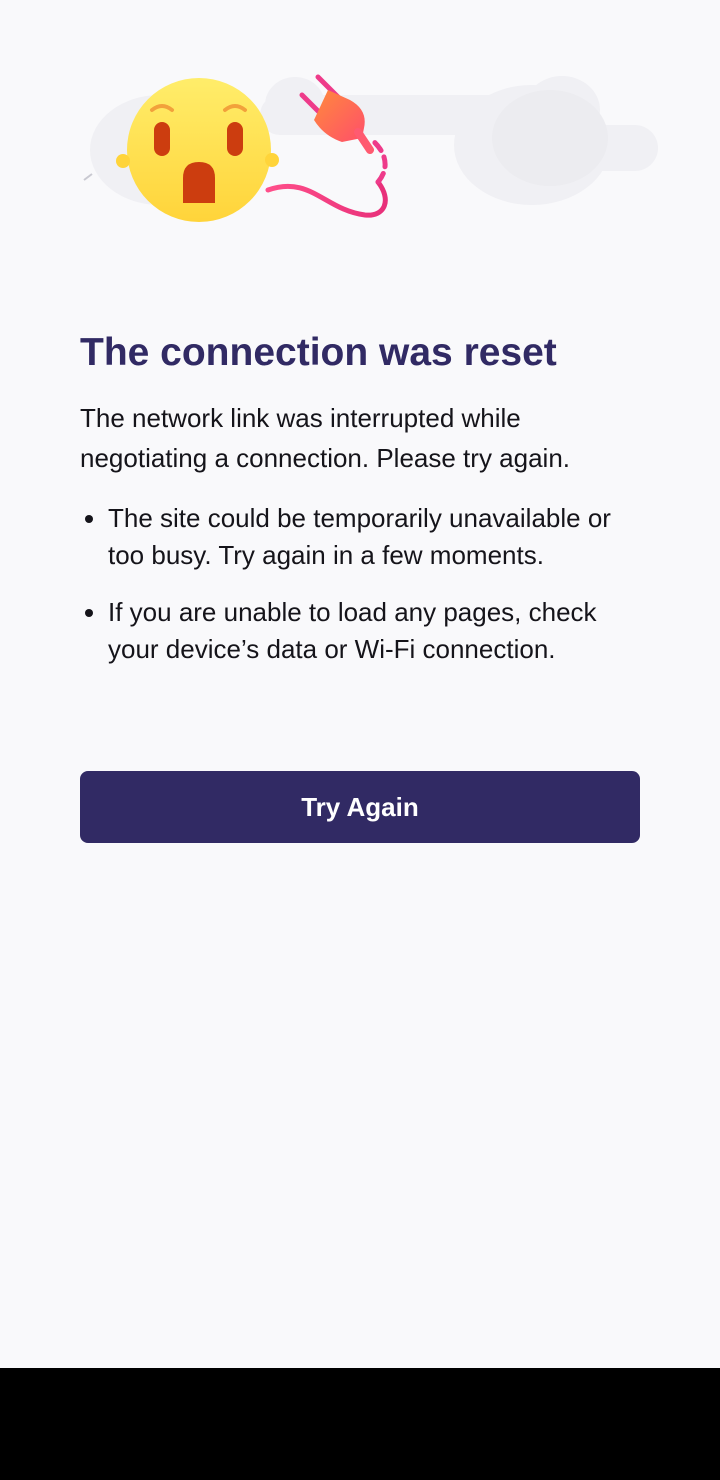 Image resolution: width=720 pixels, height=1480 pixels. I want to click on page-title: The connection was reset, so click(318, 352).